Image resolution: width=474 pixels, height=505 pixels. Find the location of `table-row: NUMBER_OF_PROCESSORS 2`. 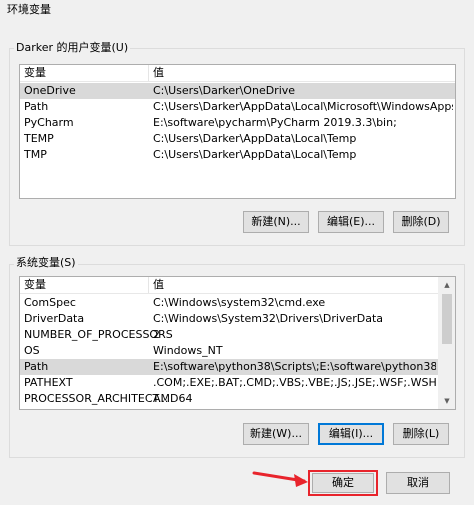

table-row: NUMBER_OF_PROCESSORS 2 is located at coordinates (229, 335).